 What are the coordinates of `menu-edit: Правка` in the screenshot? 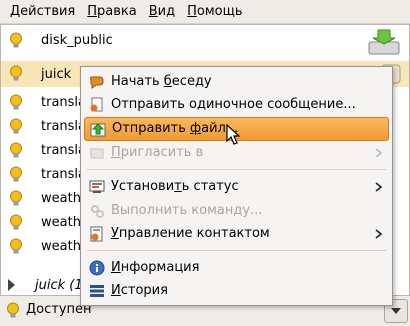 It's located at (111, 12).